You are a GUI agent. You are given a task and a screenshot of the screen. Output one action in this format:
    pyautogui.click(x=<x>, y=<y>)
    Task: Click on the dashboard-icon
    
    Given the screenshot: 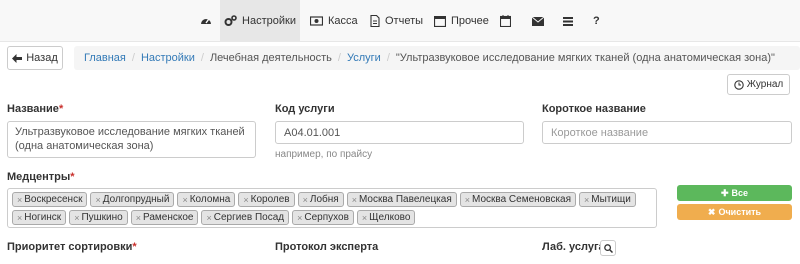 What is the action you would take?
    pyautogui.click(x=206, y=21)
    